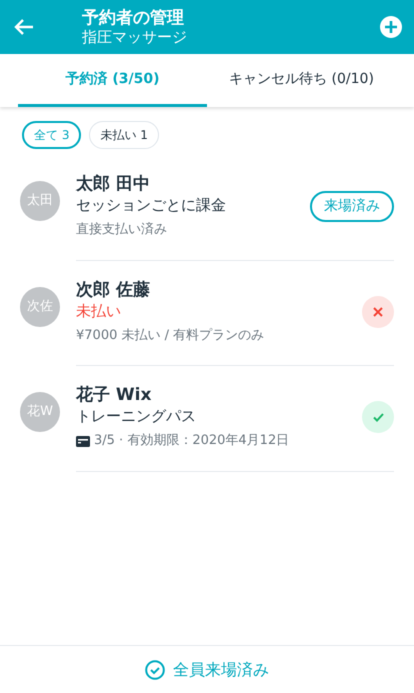  What do you see at coordinates (133, 18) in the screenshot?
I see `page-title: 予約者の管理` at bounding box center [133, 18].